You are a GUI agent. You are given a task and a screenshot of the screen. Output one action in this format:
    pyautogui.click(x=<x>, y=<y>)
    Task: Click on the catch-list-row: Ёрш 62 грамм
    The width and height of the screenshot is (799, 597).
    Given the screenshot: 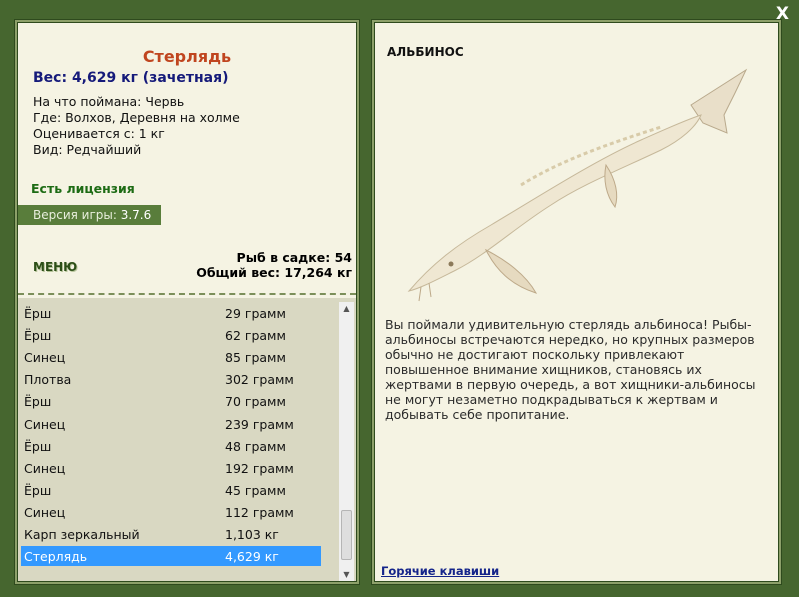 What is the action you would take?
    pyautogui.click(x=171, y=335)
    